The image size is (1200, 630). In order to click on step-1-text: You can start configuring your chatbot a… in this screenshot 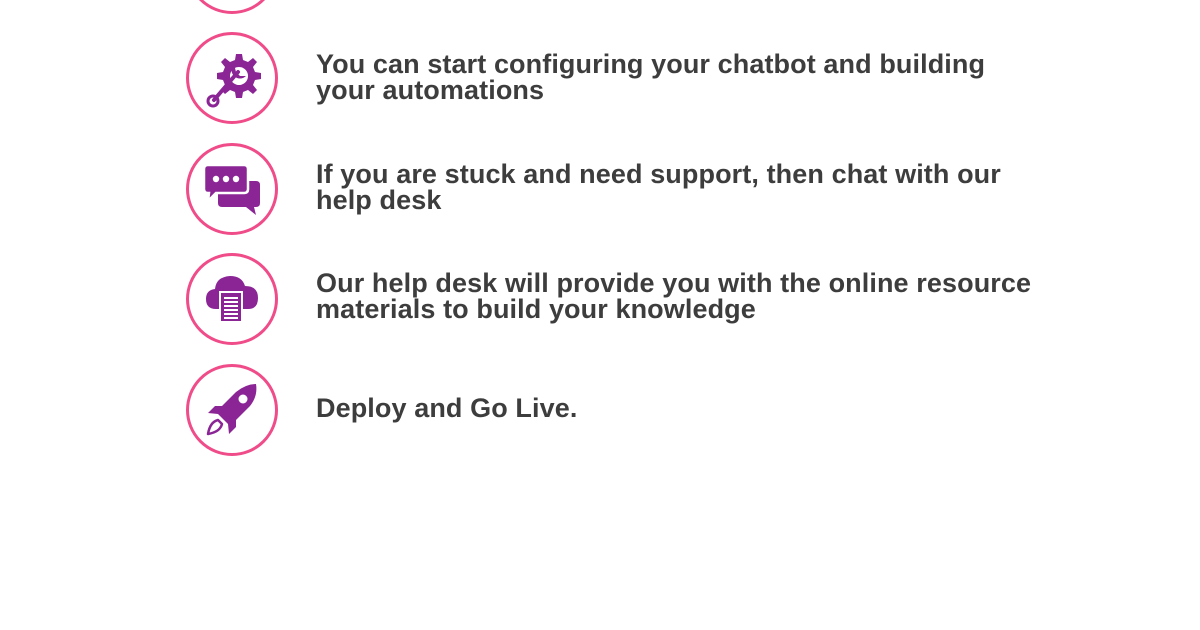, I will do `click(651, 77)`.